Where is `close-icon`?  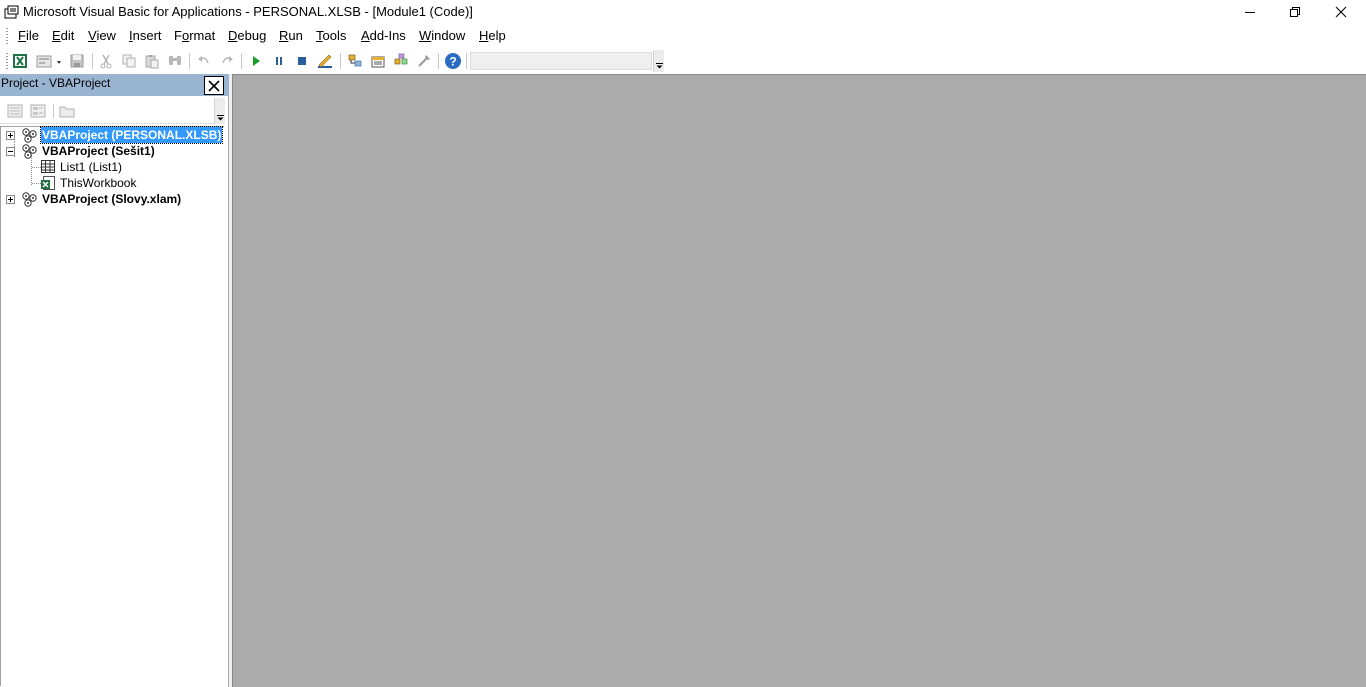
close-icon is located at coordinates (1341, 12).